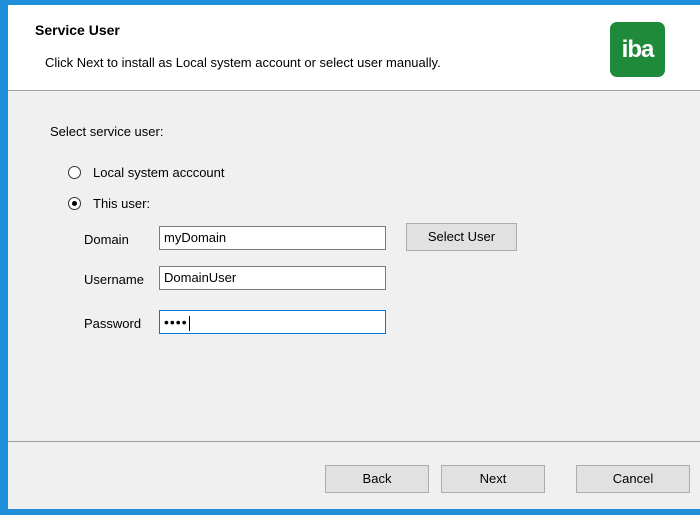 The height and width of the screenshot is (515, 700). What do you see at coordinates (637, 49) in the screenshot?
I see `iba-logo: iba` at bounding box center [637, 49].